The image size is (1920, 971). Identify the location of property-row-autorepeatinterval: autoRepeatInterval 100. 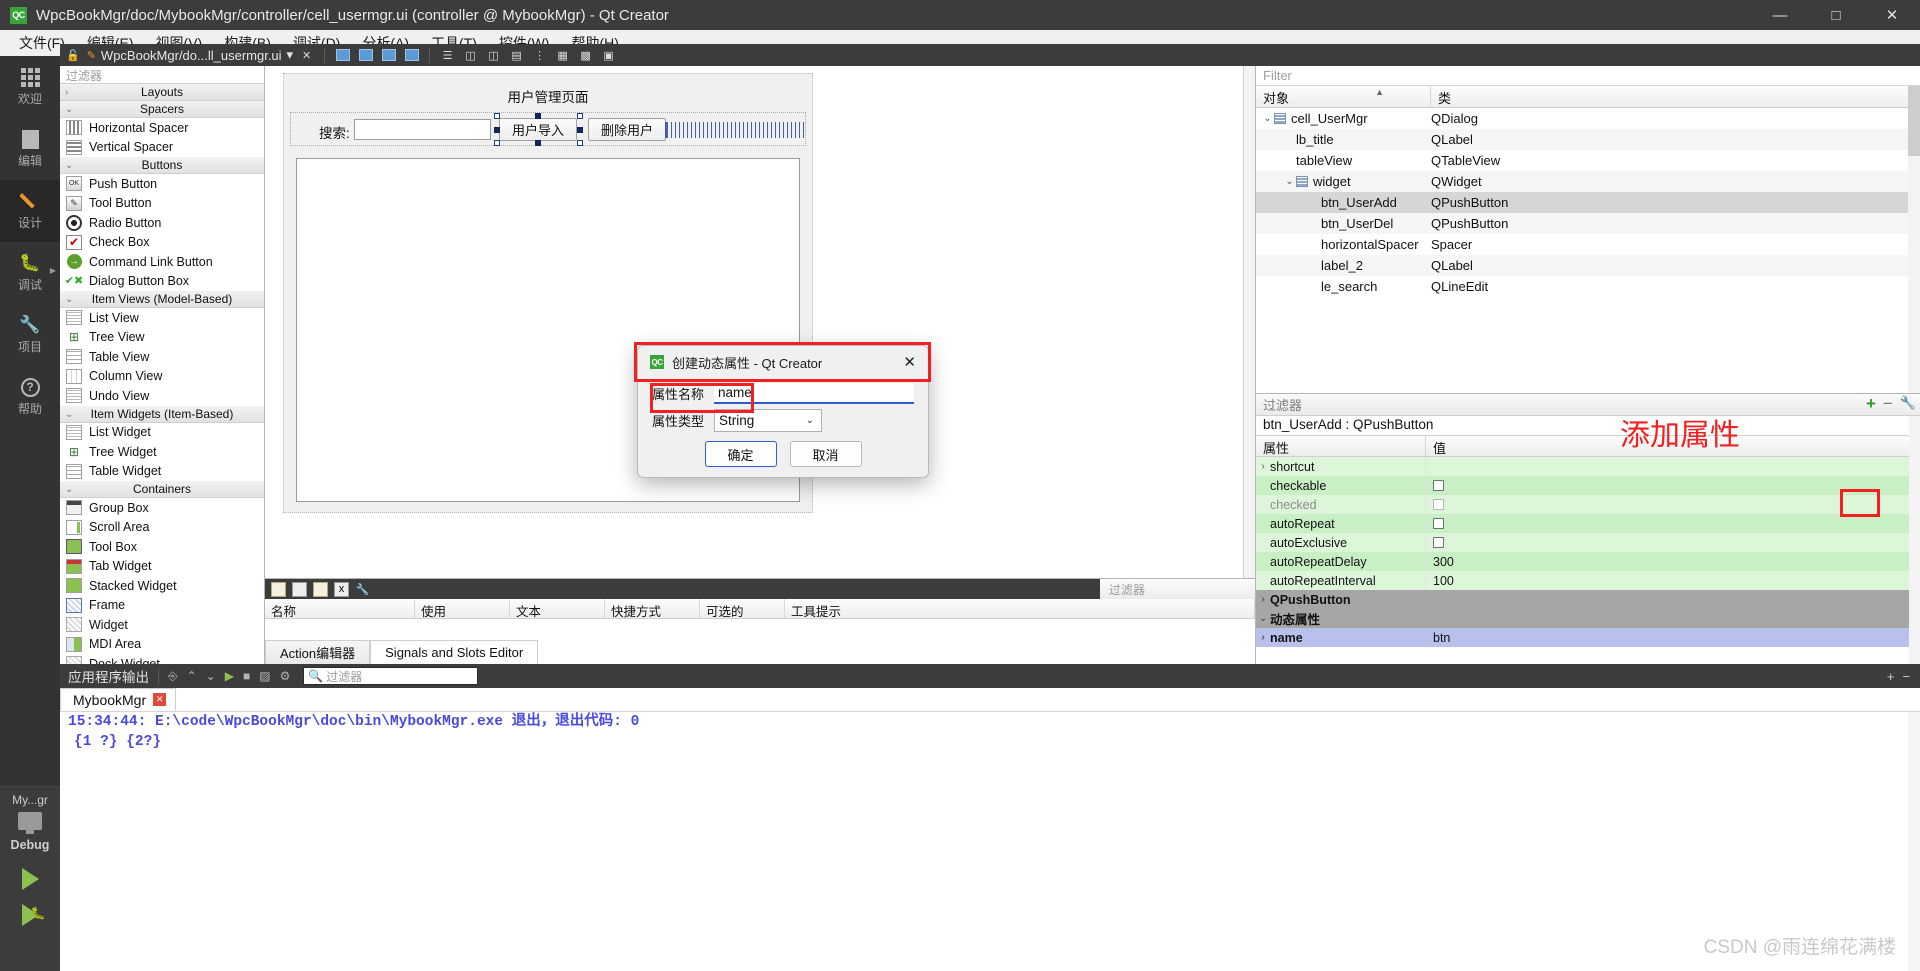
(1588, 580).